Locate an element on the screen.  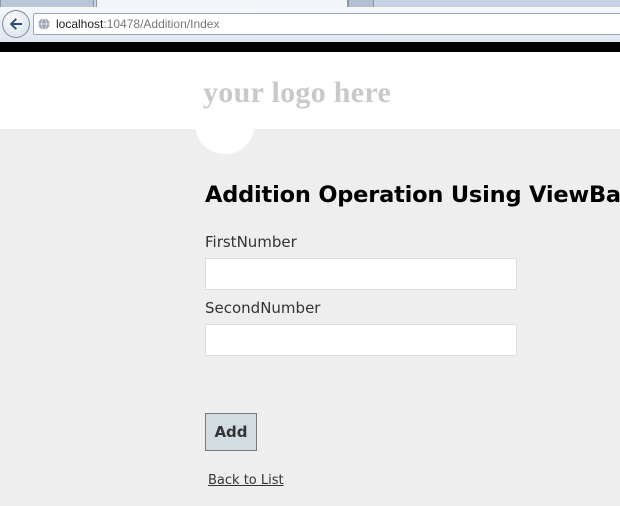
browser-back-button is located at coordinates (16, 24).